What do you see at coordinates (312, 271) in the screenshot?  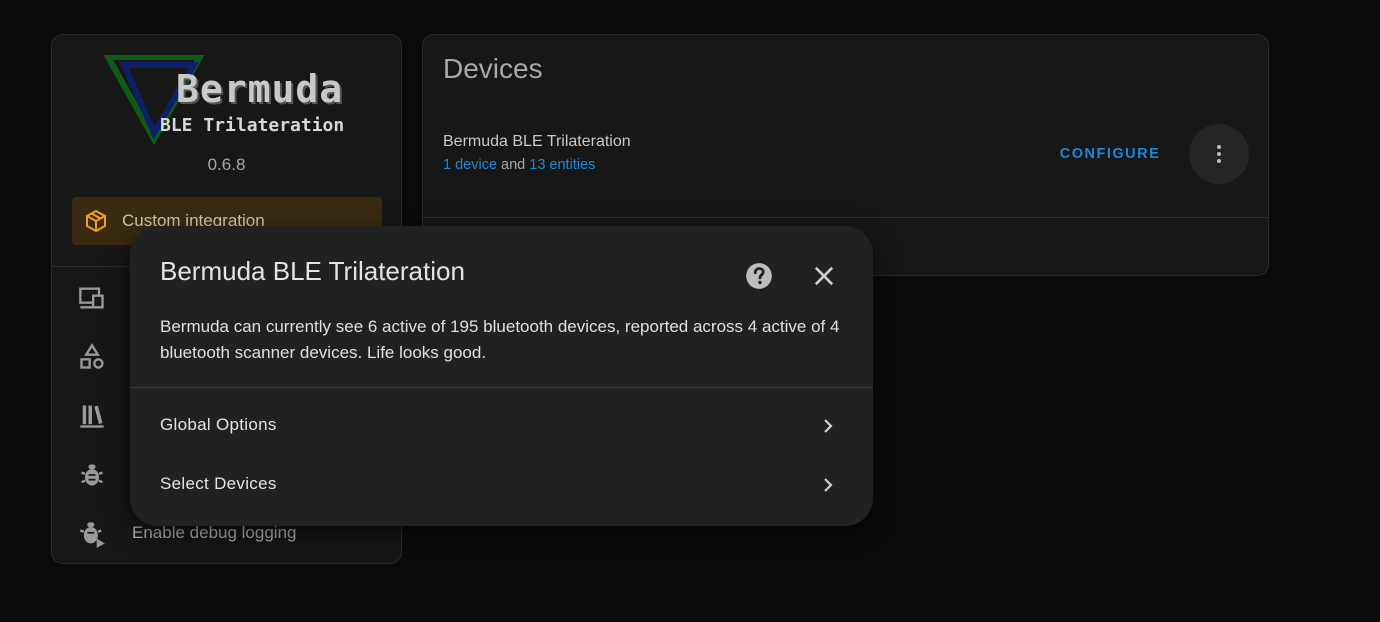 I see `dialog-title: Bermuda BLE Trilateration` at bounding box center [312, 271].